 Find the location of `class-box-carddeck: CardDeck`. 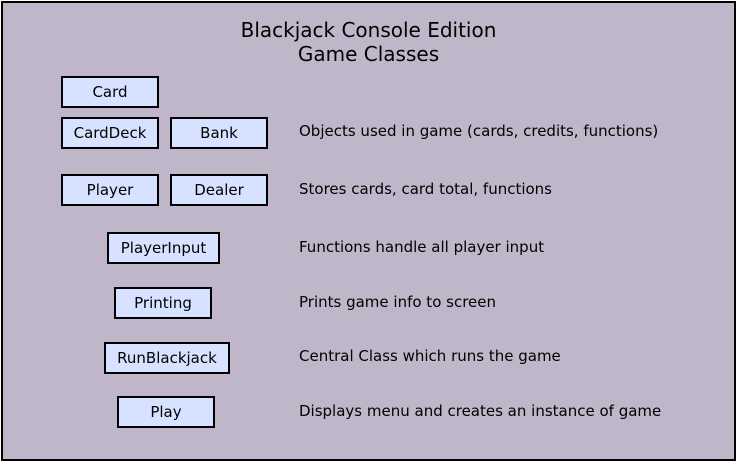

class-box-carddeck: CardDeck is located at coordinates (110, 133).